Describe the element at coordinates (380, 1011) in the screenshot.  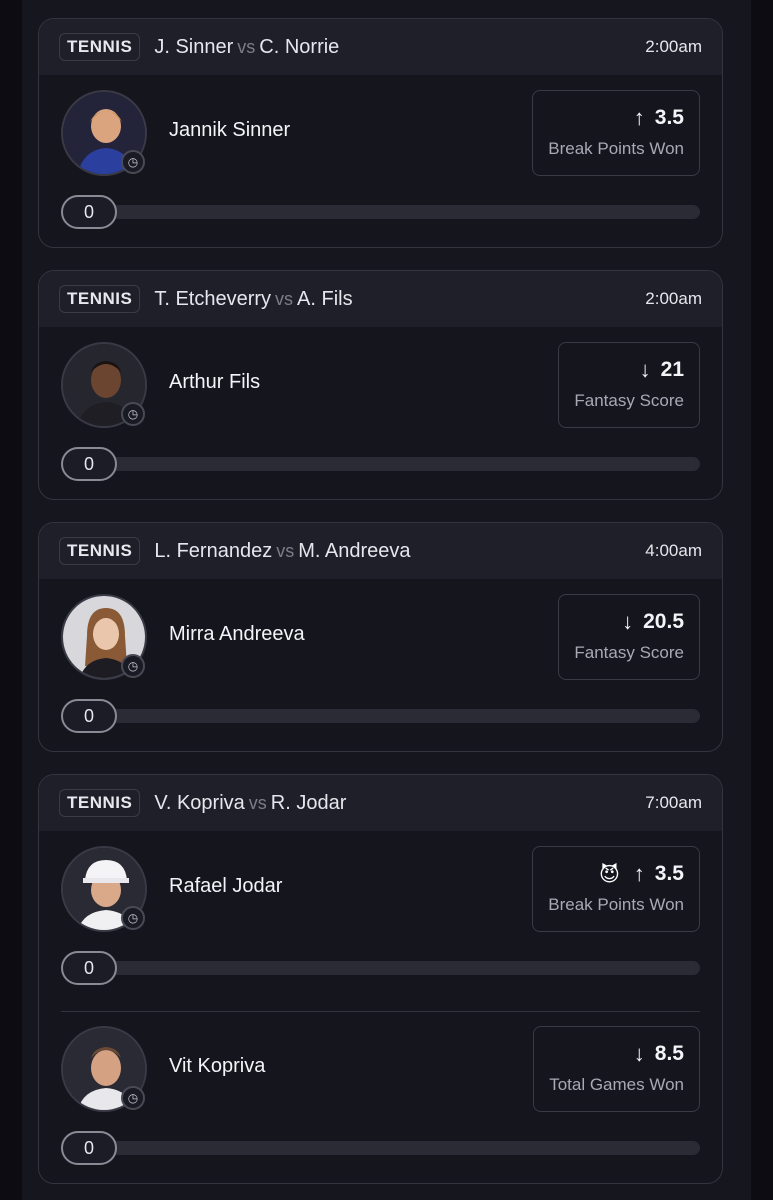
I see `row-divider` at that location.